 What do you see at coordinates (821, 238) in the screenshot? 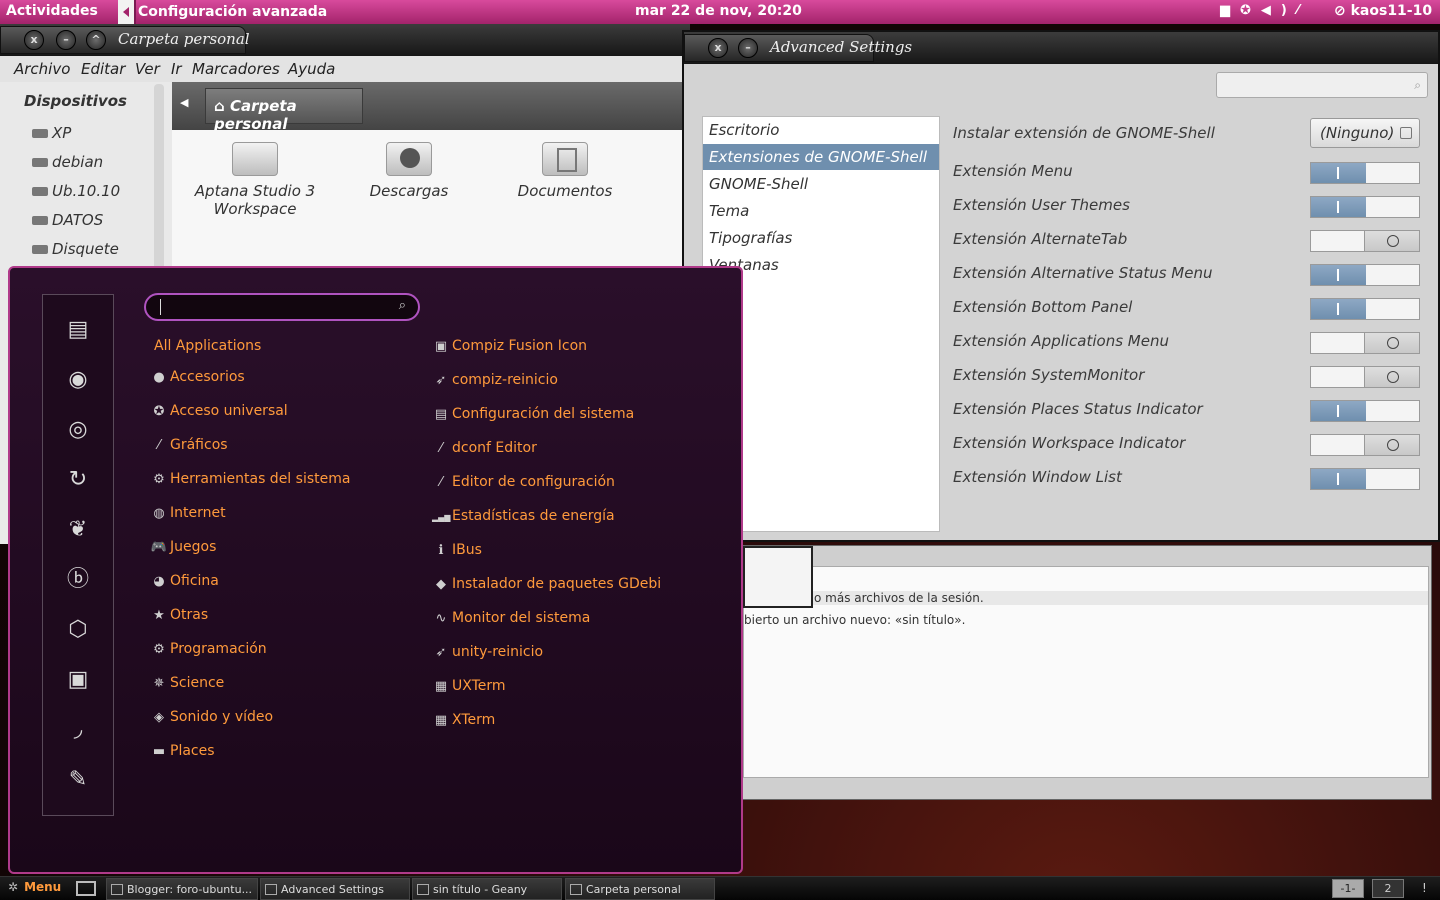
I see `category-tipografias: Tipografías` at bounding box center [821, 238].